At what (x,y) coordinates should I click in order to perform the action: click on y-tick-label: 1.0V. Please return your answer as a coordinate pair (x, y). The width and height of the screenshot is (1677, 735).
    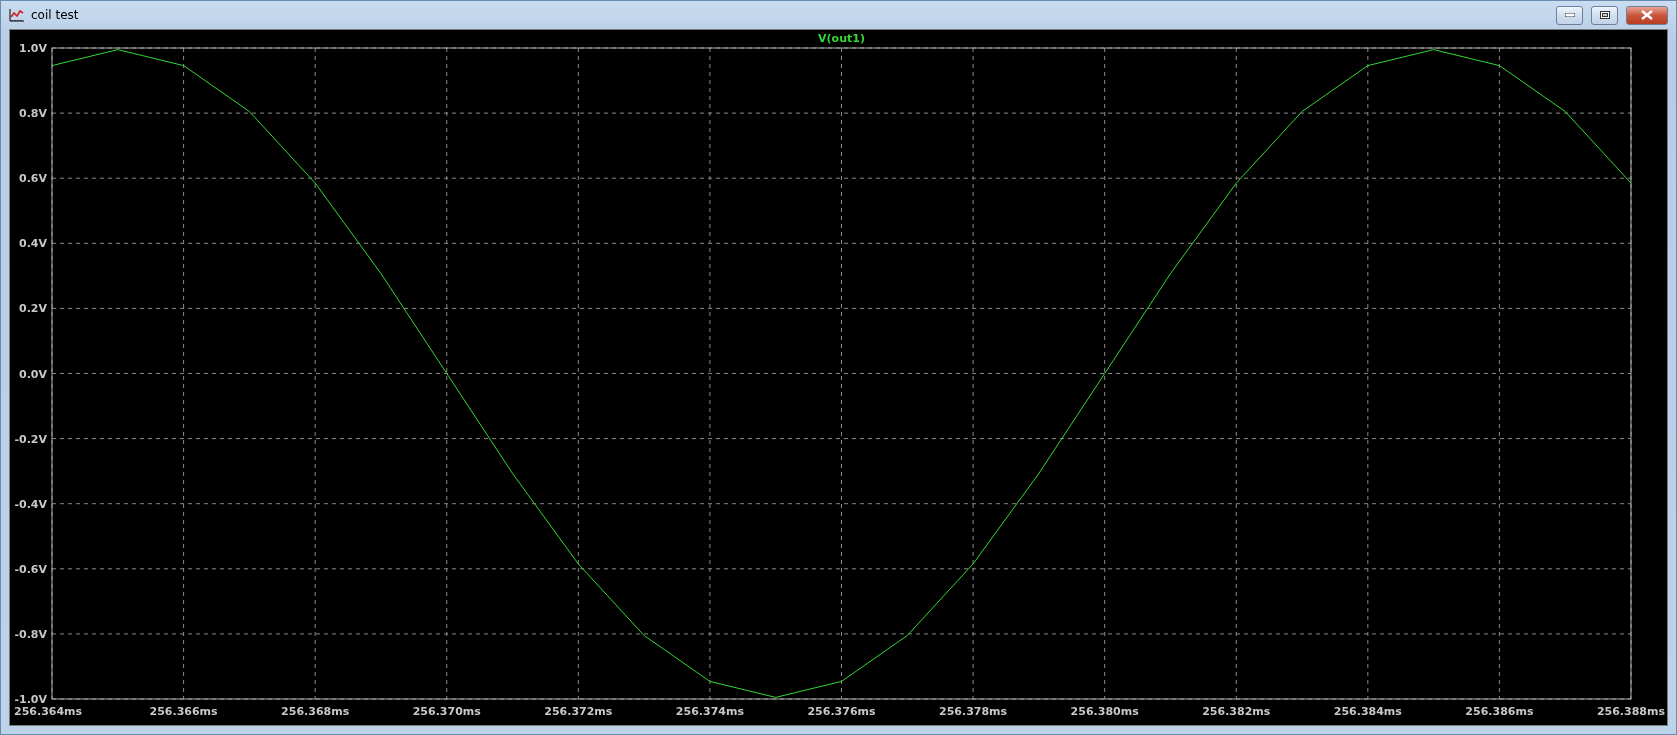
    Looking at the image, I should click on (33, 48).